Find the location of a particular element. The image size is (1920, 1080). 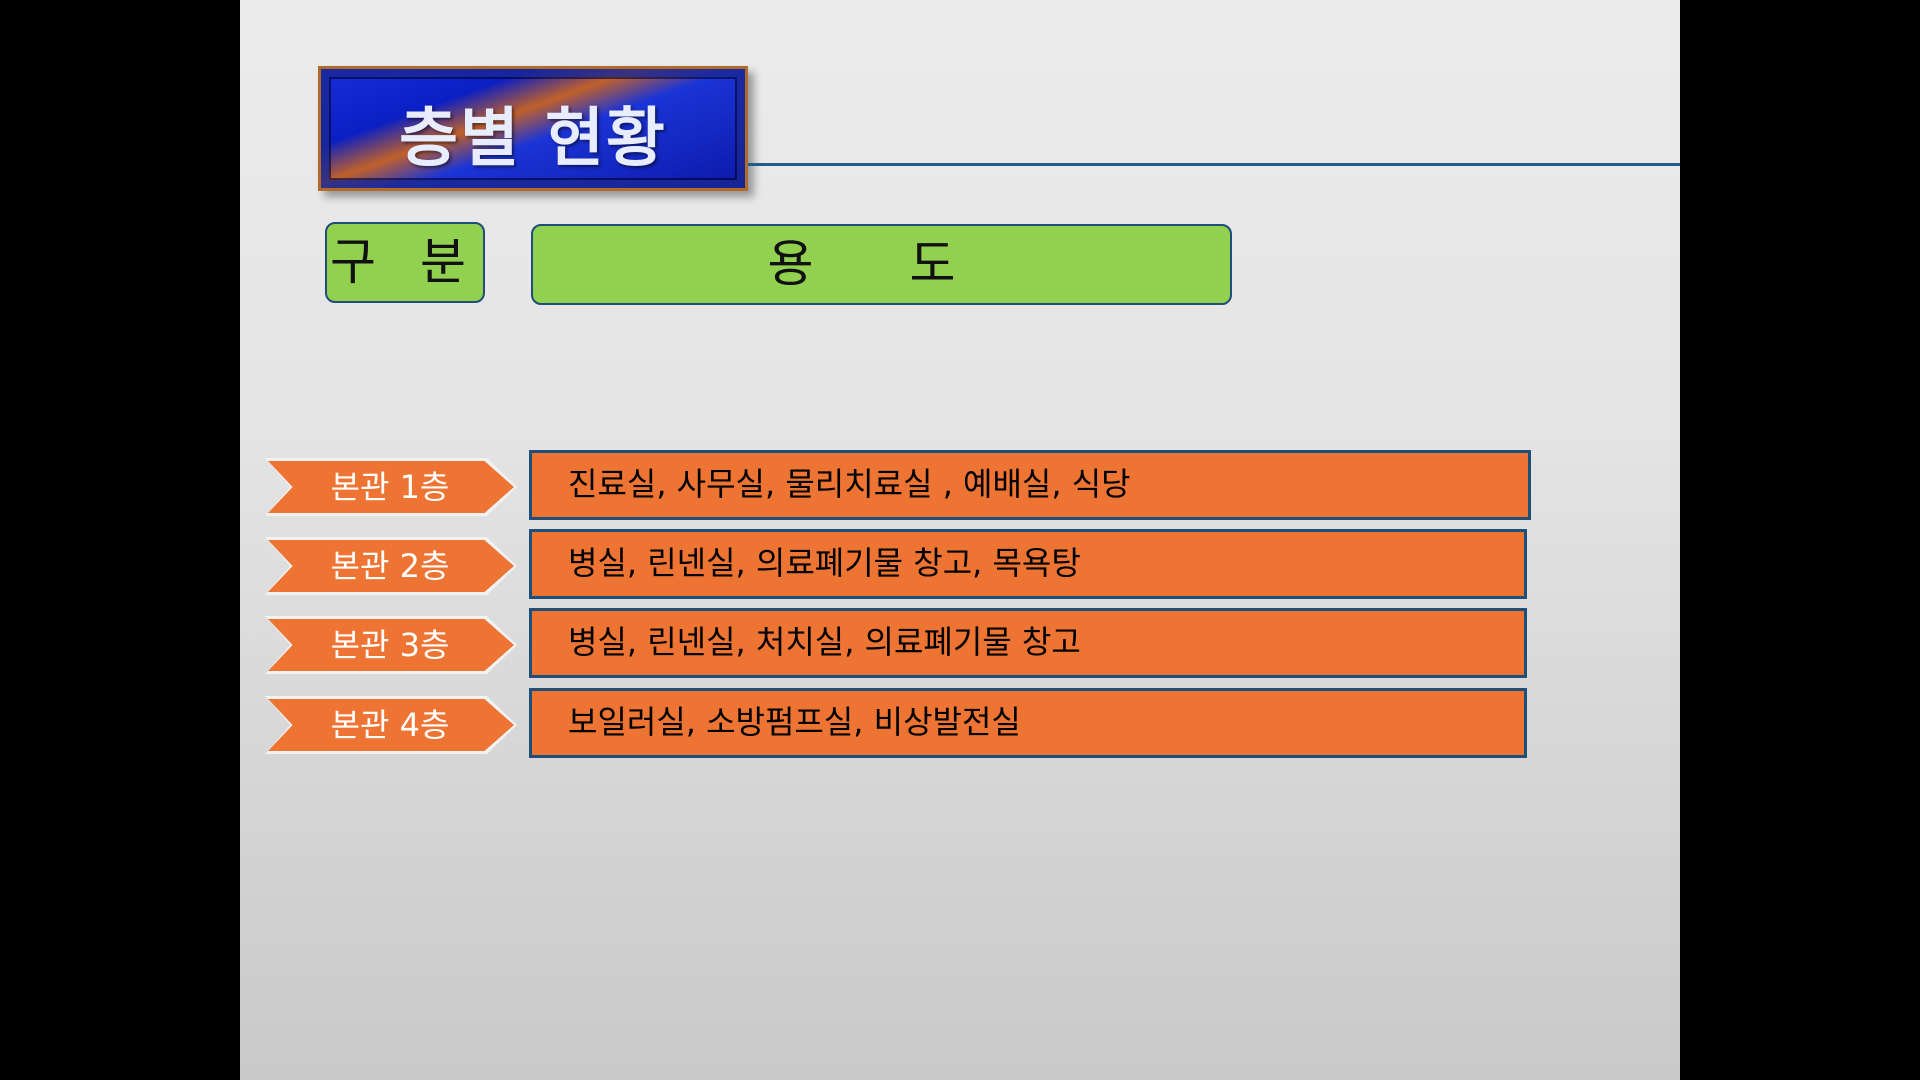

usage-cell: 병실, 린넨실, 의료폐기물 창고, 목욕탕 is located at coordinates (1028, 564).